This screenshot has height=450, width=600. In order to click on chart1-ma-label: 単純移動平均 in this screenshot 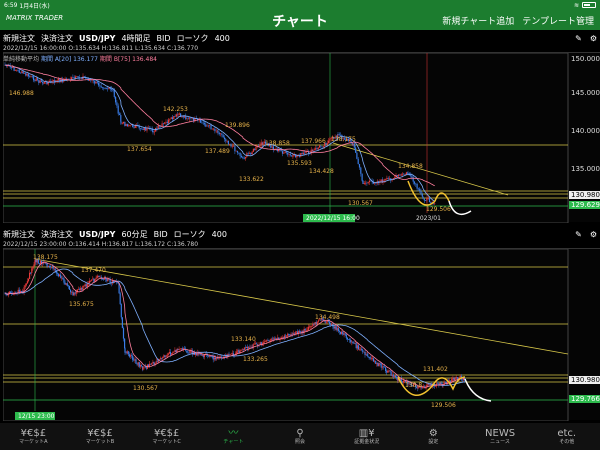, I will do `click(21, 59)`.